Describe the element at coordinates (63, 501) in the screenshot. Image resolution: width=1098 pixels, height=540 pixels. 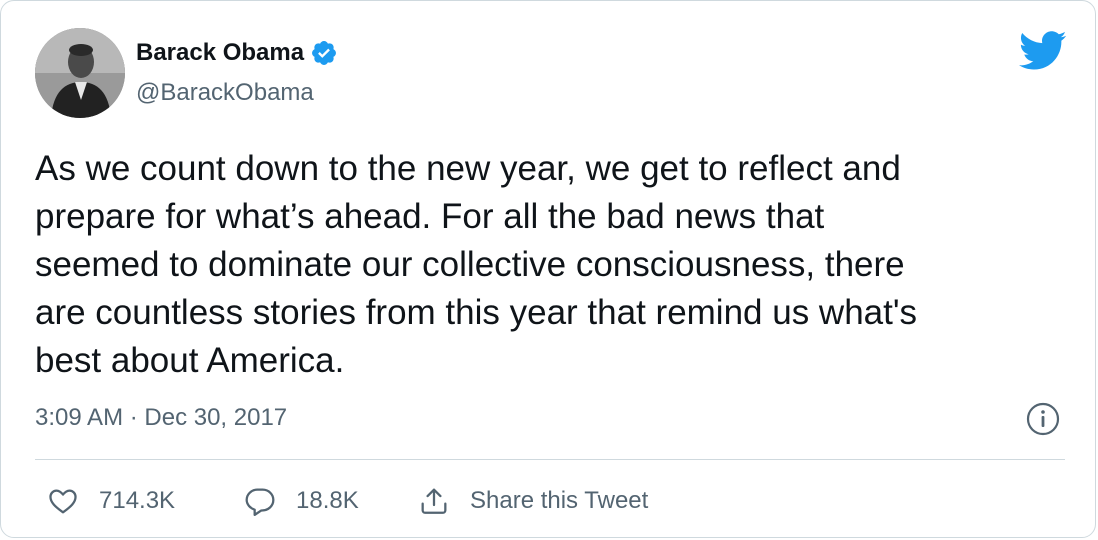
I see `heart-icon` at that location.